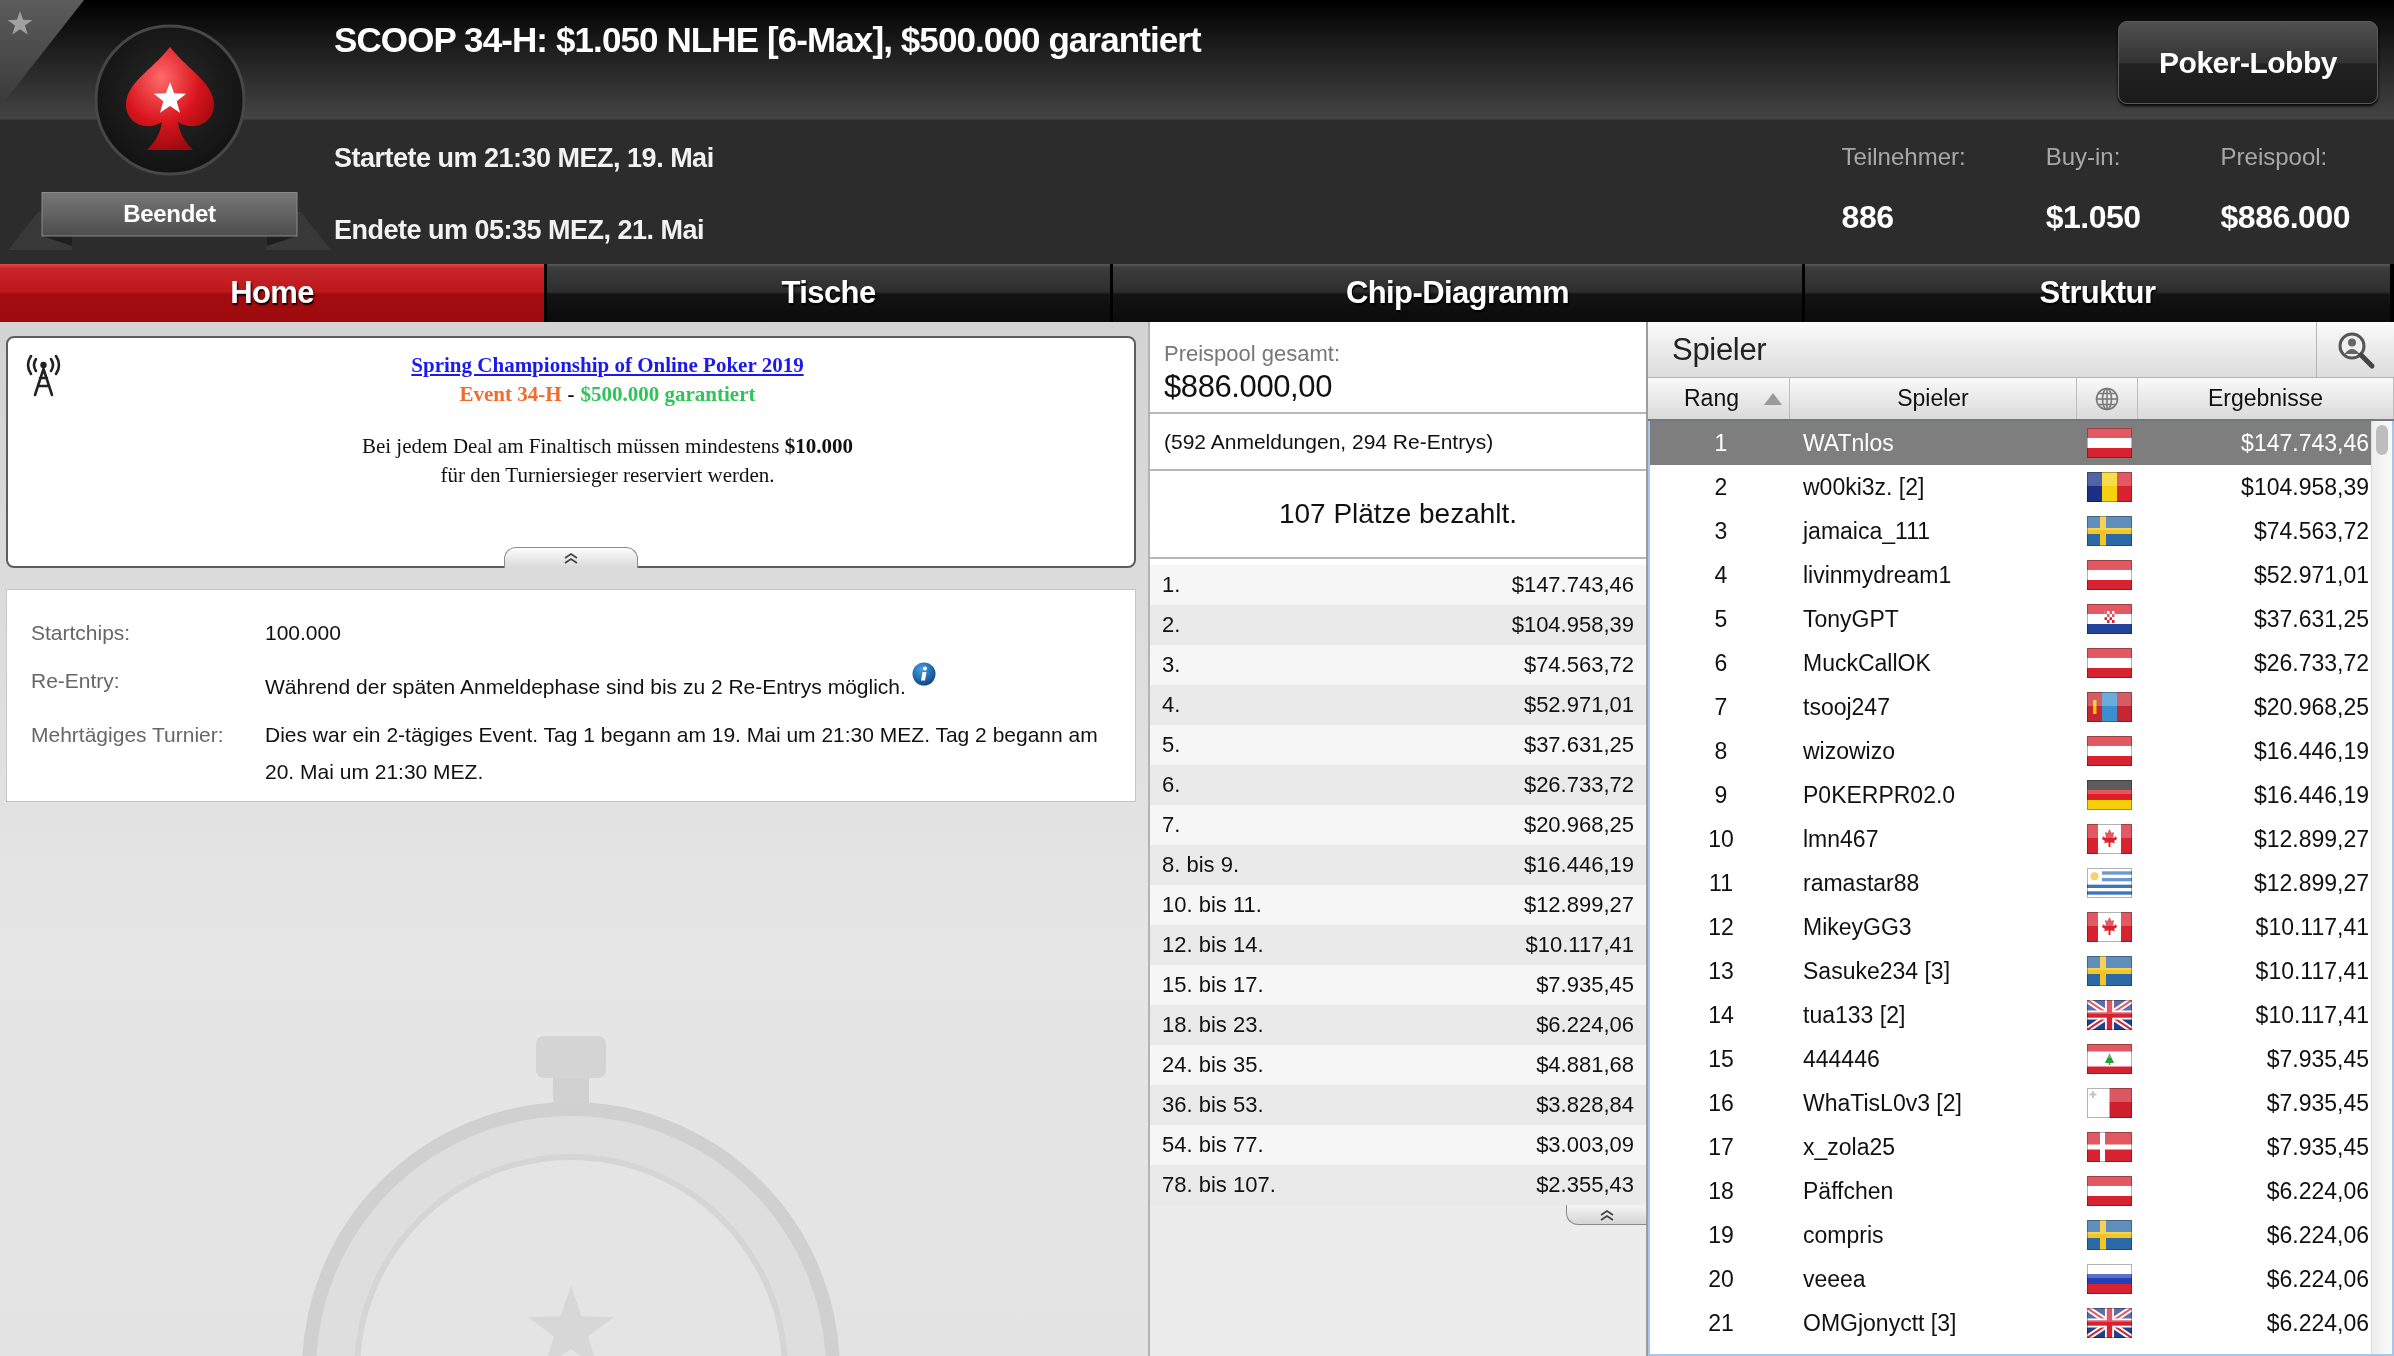  Describe the element at coordinates (1578, 865) in the screenshot. I see `payout-amount: $16.446,19` at that location.